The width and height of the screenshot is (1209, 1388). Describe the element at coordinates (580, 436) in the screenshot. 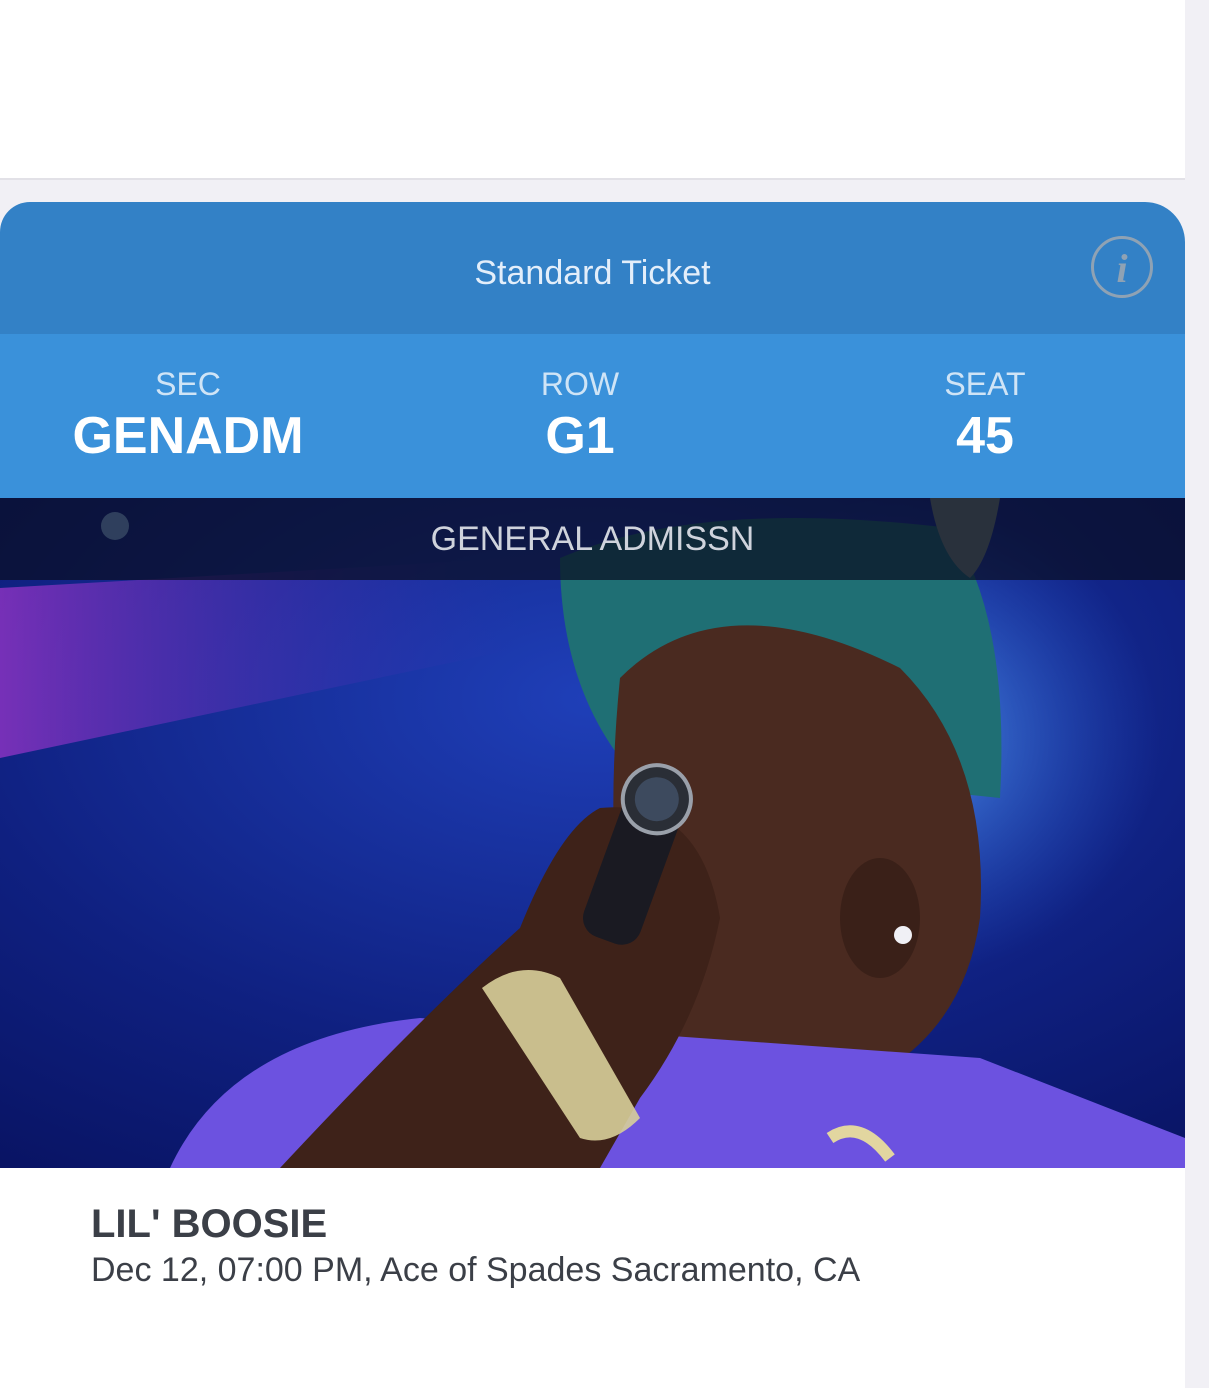

I see `row-value: G1` at that location.